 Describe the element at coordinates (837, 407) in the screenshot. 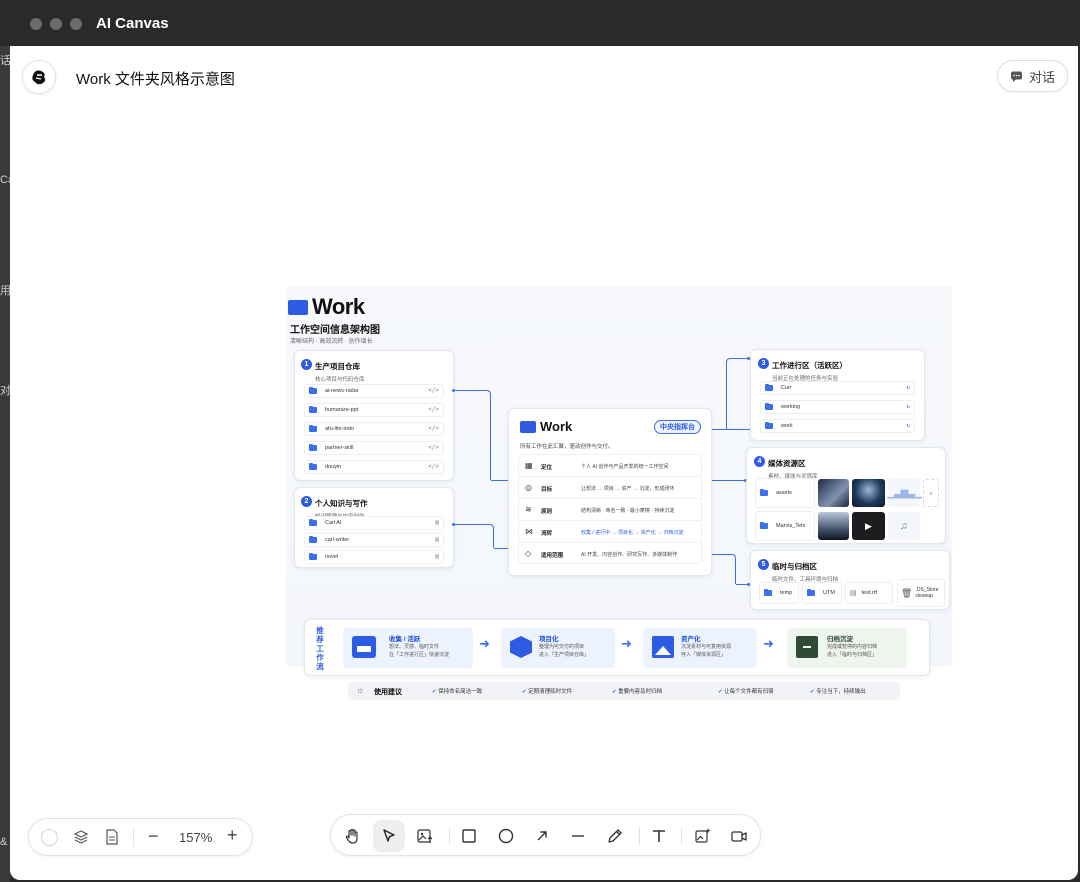

I see `folder-row: working ↻` at that location.